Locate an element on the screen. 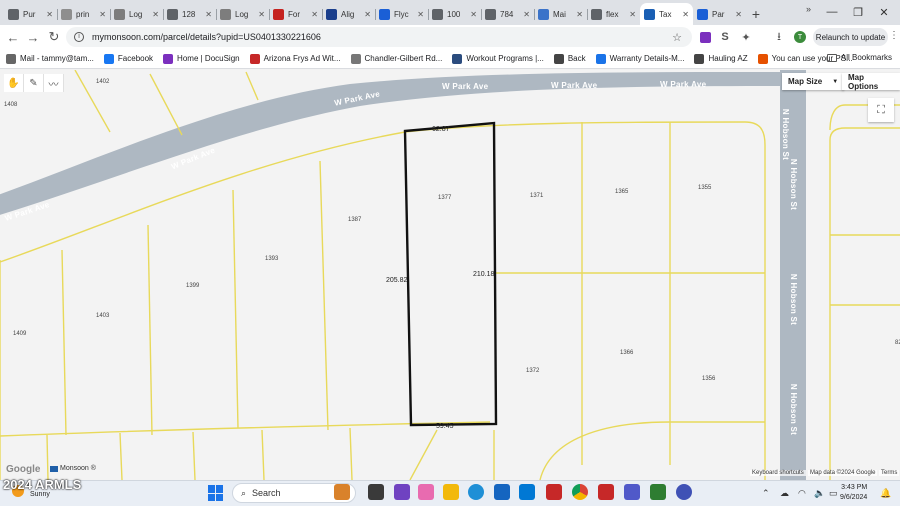 The image size is (900, 506). volume-icon: 🔈 is located at coordinates (819, 493).